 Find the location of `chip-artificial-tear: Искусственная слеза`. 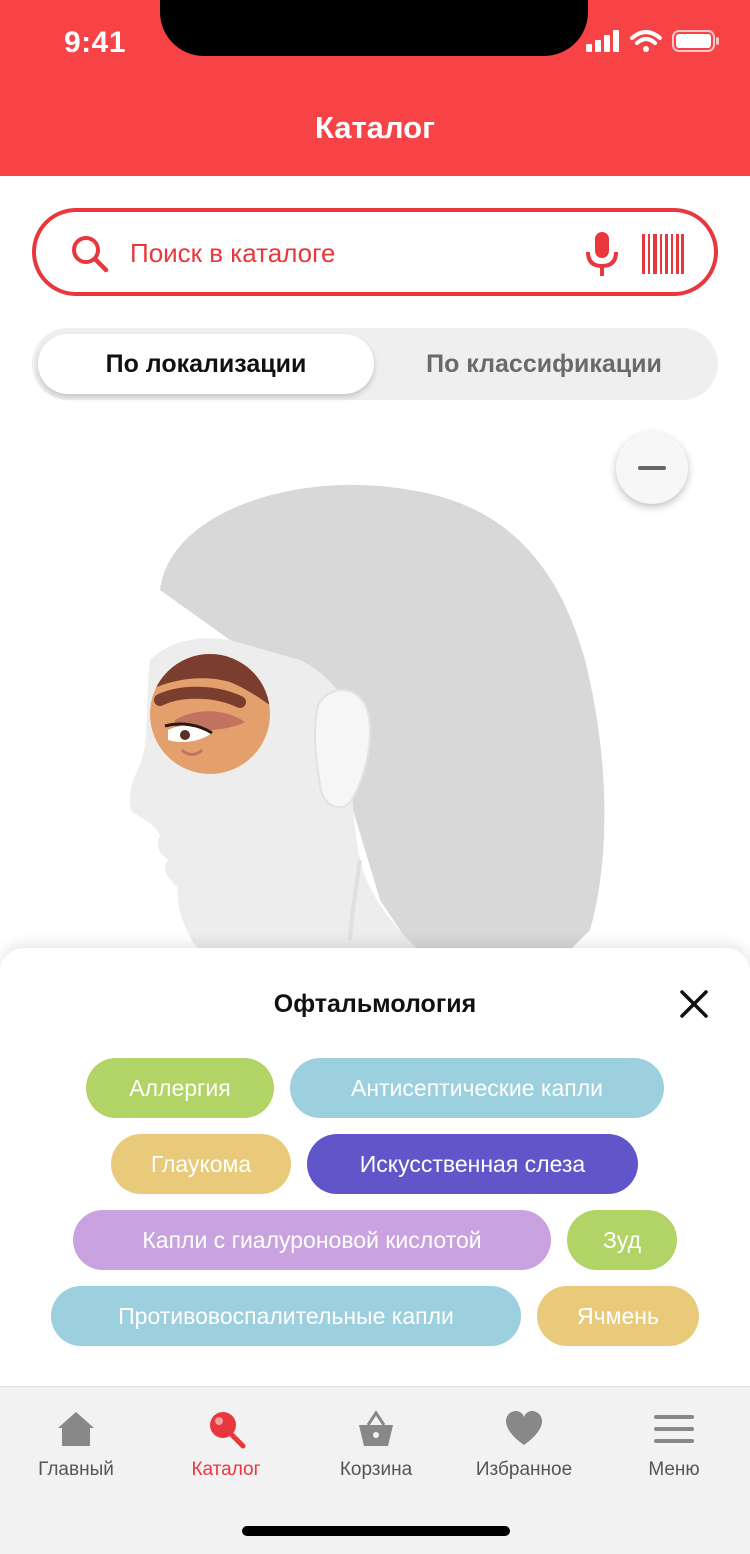

chip-artificial-tear: Искусственная слеза is located at coordinates (472, 1164).